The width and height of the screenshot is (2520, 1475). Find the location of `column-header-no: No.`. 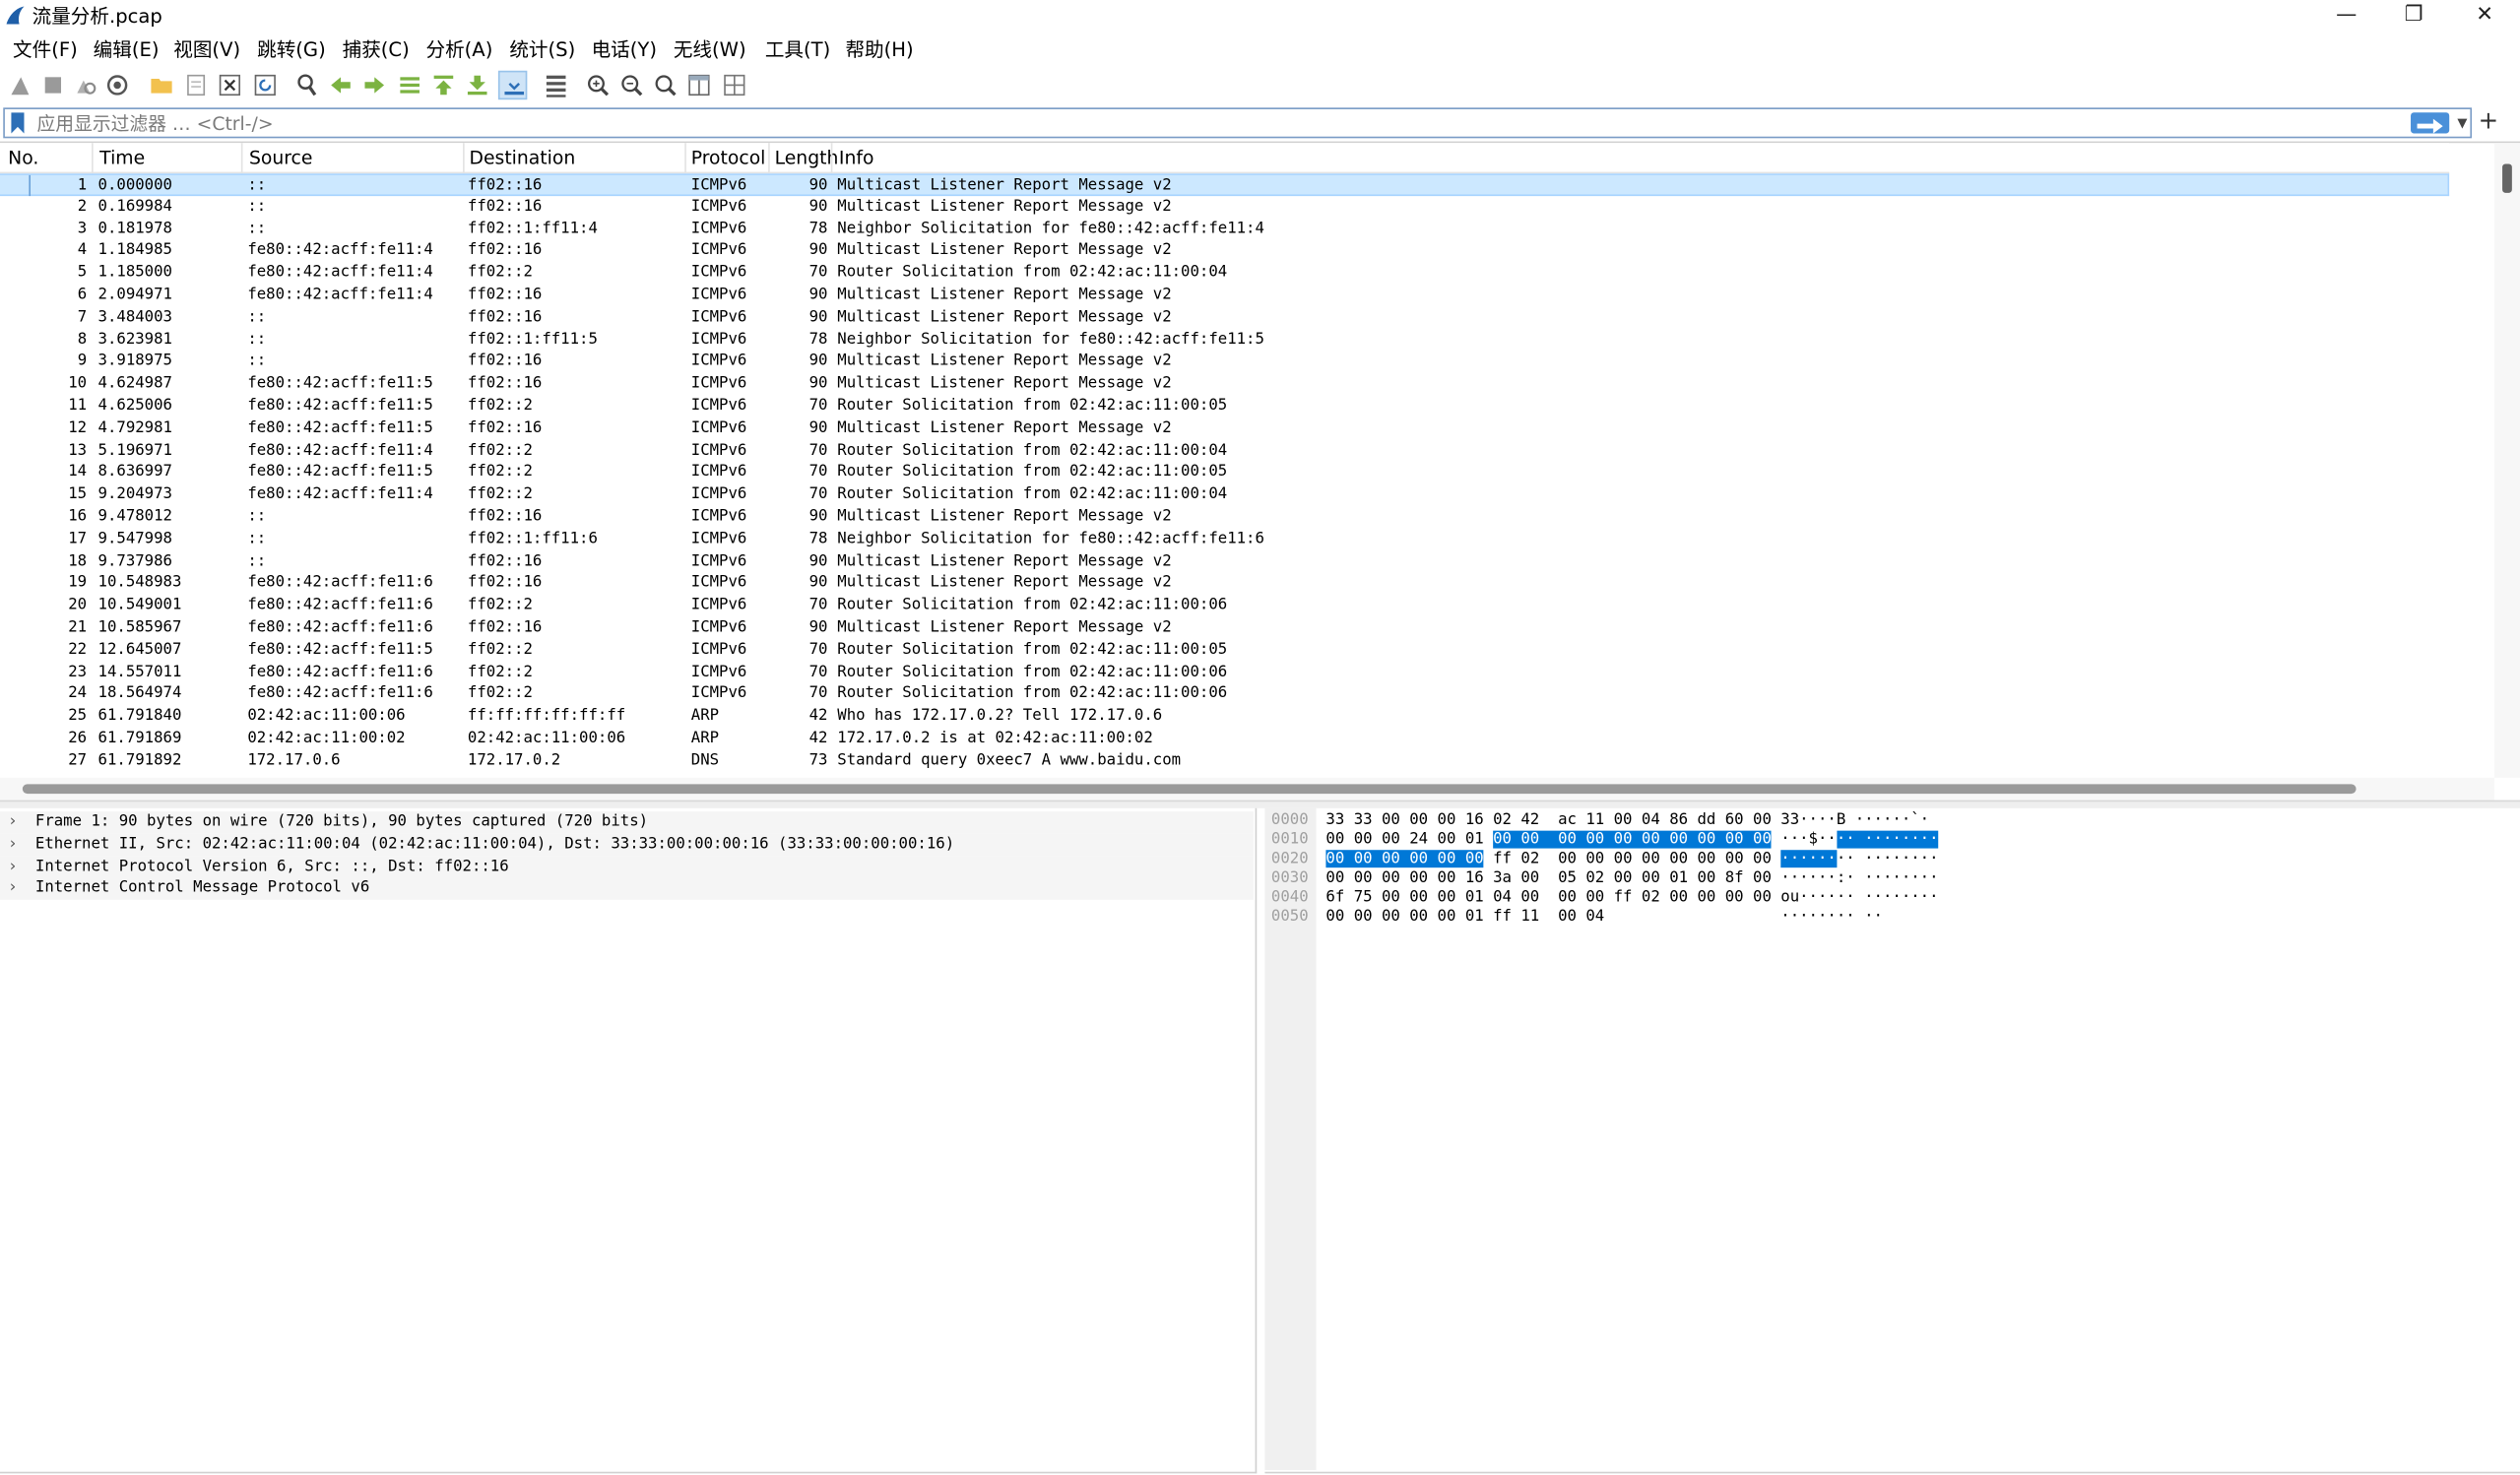

column-header-no: No. is located at coordinates (23, 157).